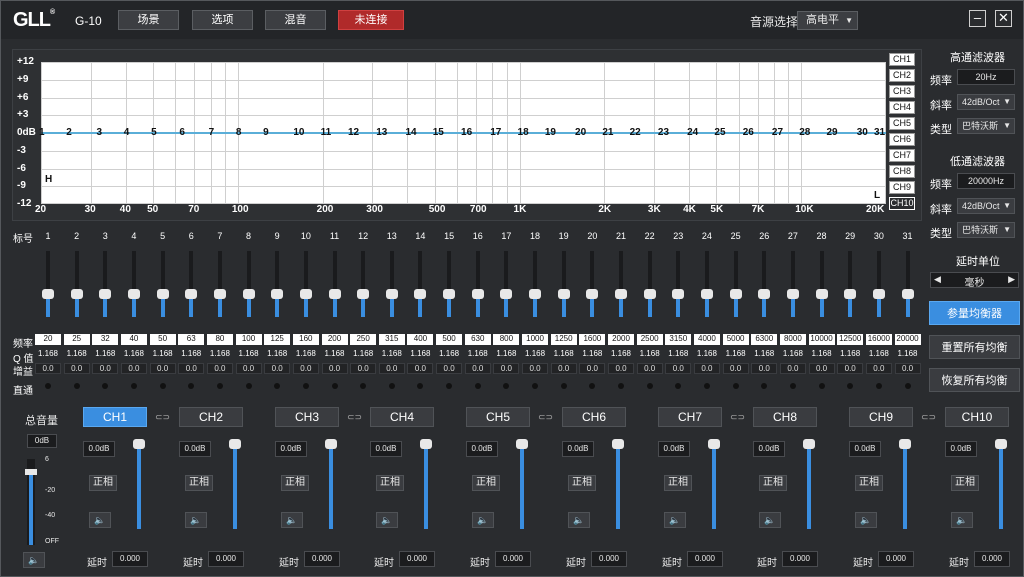 This screenshot has width=1024, height=577. Describe the element at coordinates (115, 417) in the screenshot. I see `channel-tab: CH1` at that location.